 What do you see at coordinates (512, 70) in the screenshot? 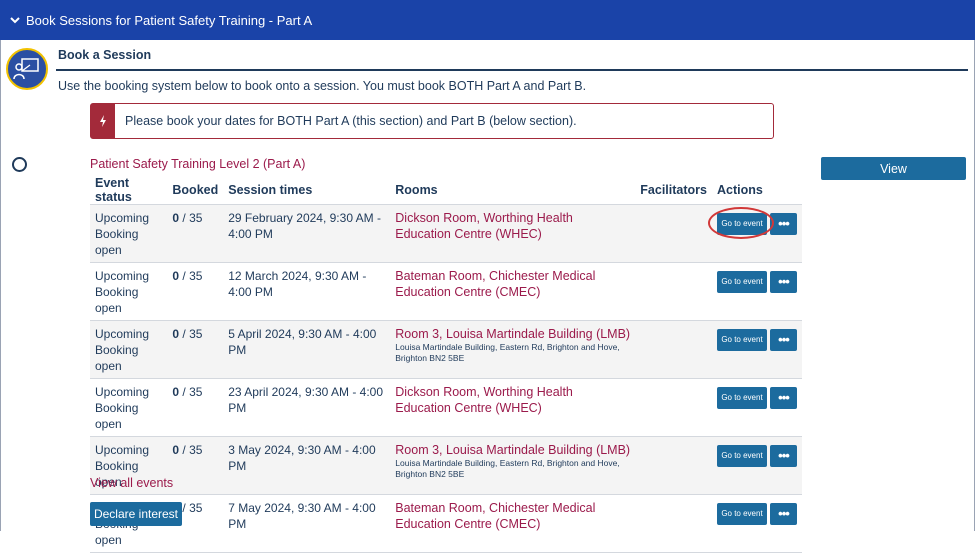
I see `section-divider` at bounding box center [512, 70].